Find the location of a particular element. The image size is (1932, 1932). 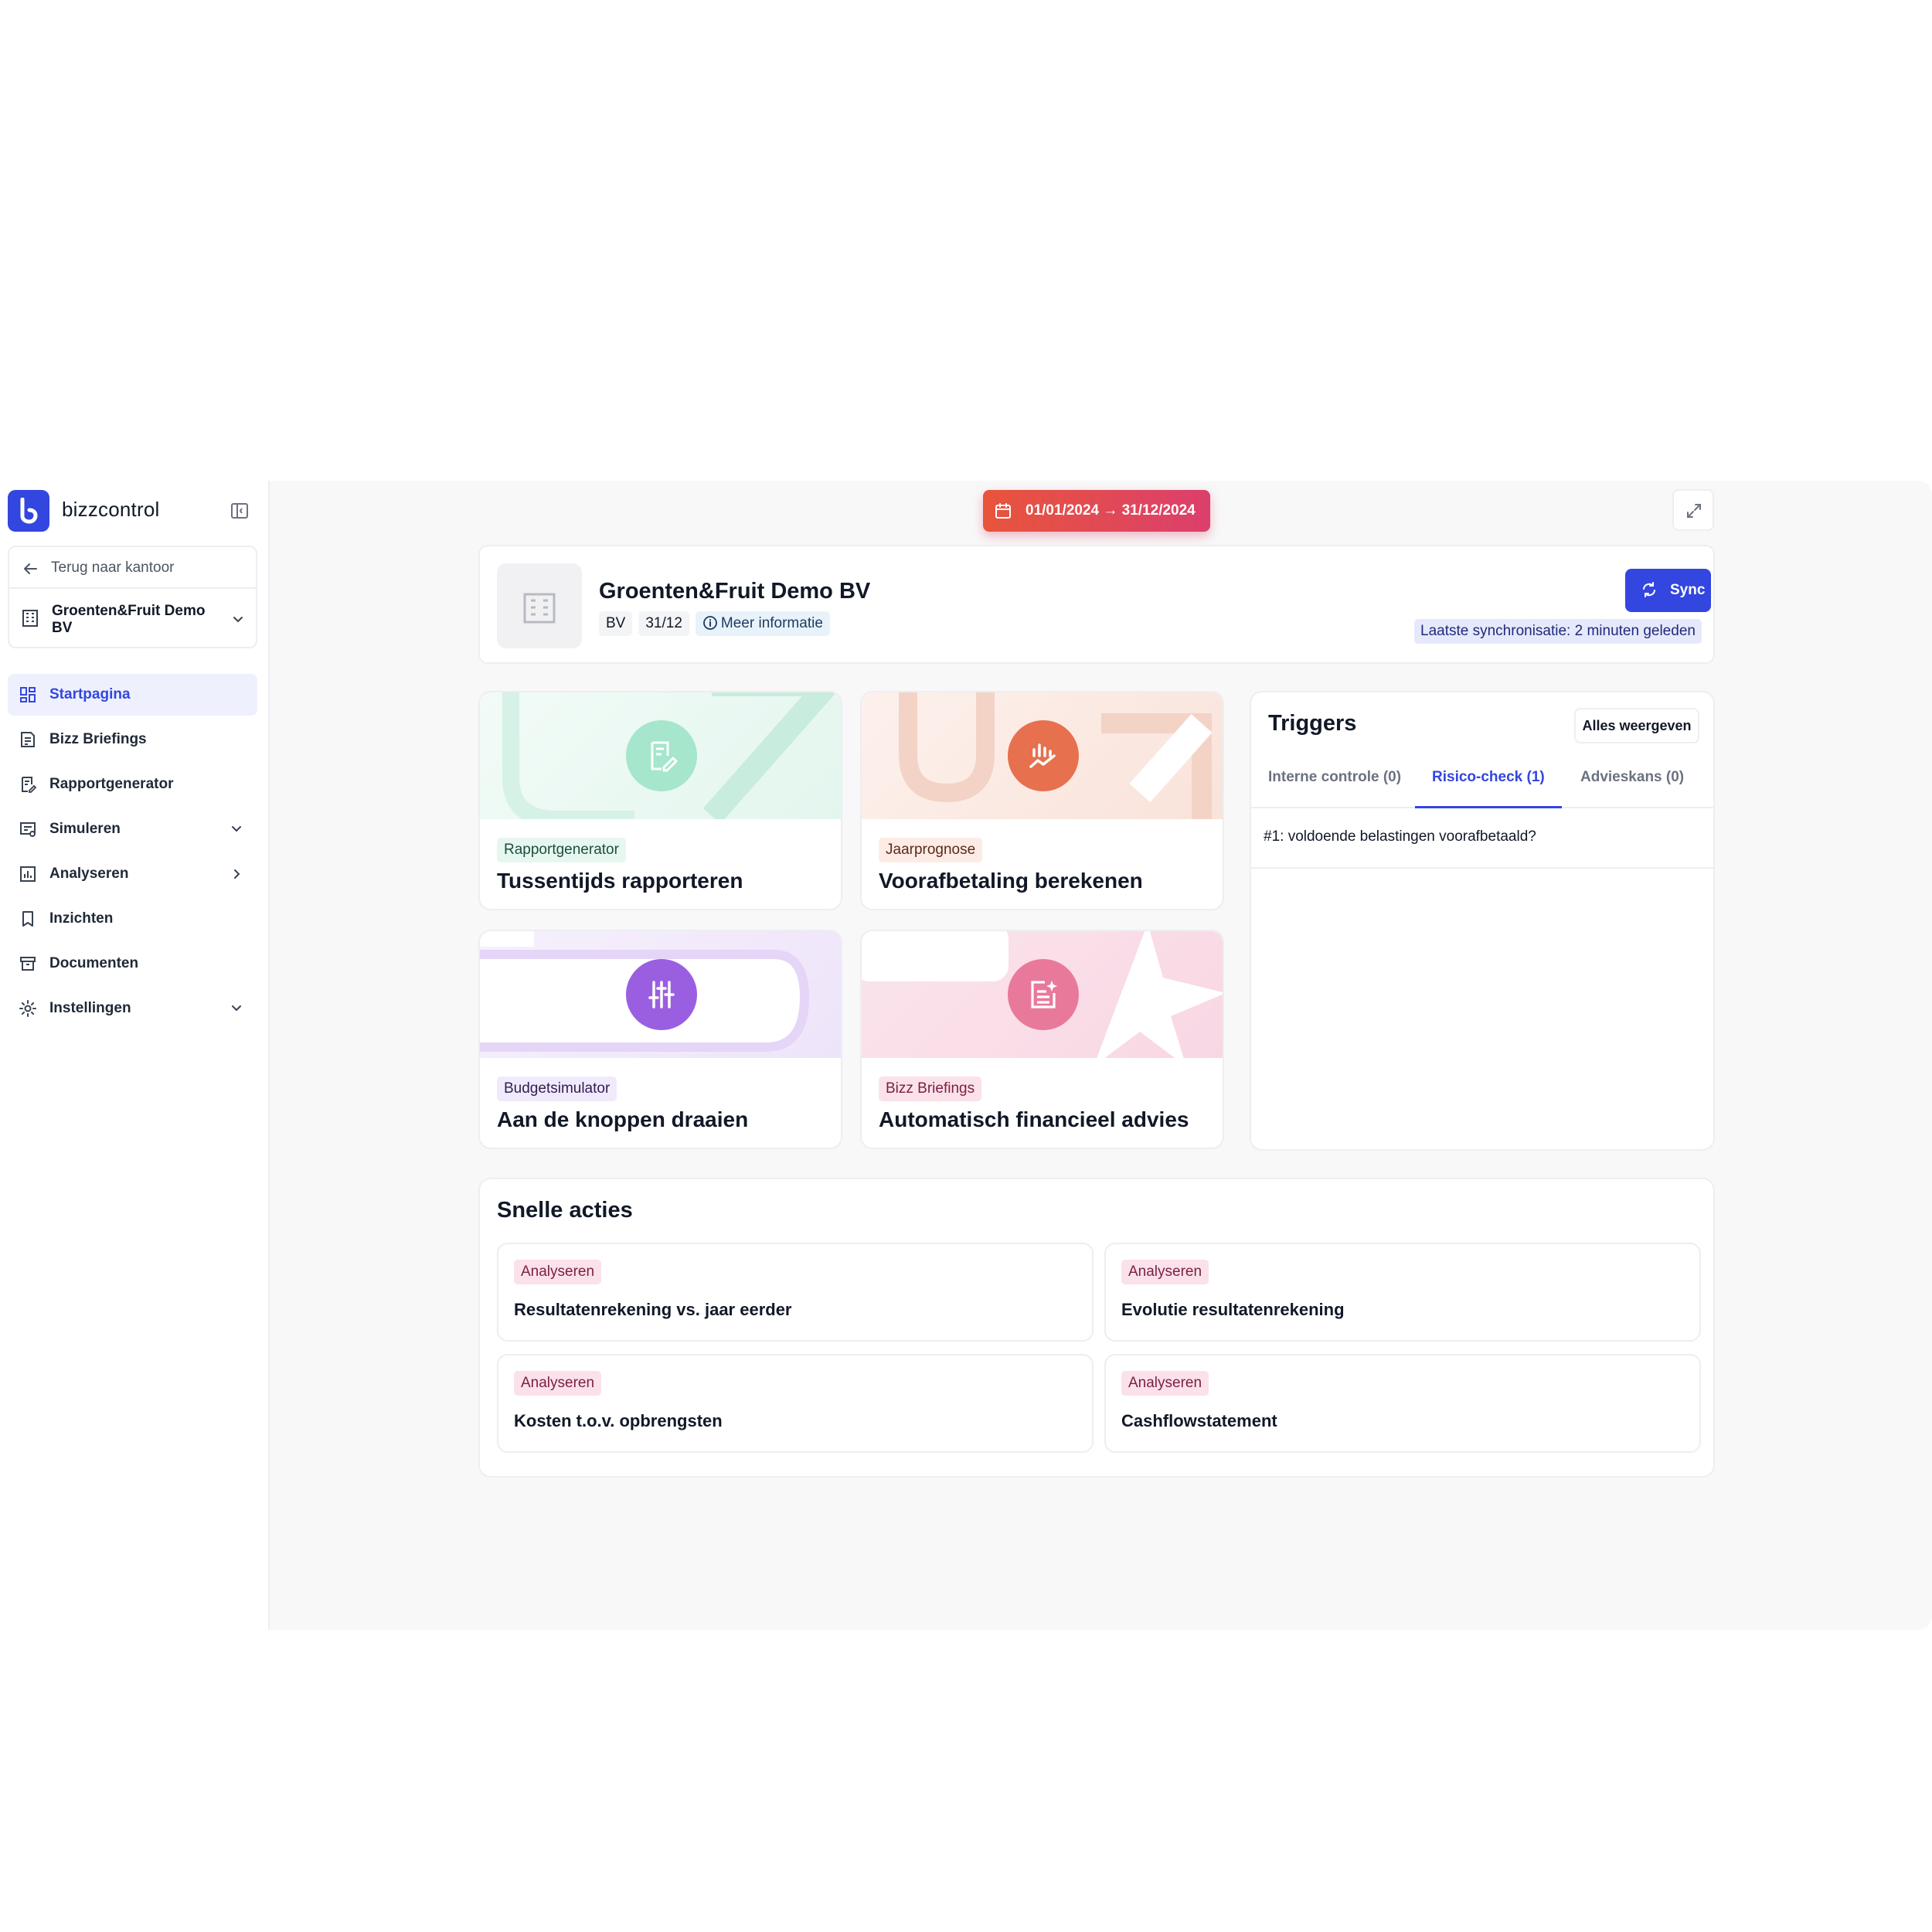

more-info-label: Meer informatie is located at coordinates (772, 623).